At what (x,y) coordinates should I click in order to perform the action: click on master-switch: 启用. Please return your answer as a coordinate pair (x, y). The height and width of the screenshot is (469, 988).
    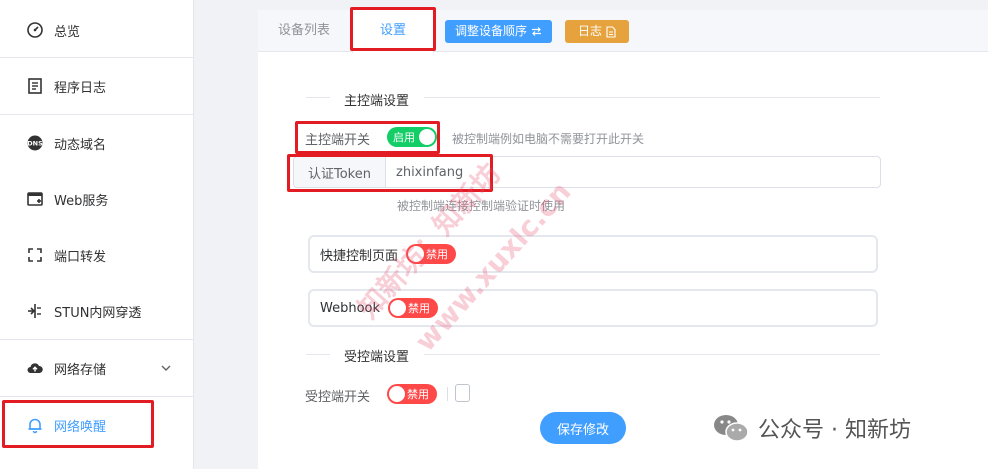
    Looking at the image, I should click on (412, 137).